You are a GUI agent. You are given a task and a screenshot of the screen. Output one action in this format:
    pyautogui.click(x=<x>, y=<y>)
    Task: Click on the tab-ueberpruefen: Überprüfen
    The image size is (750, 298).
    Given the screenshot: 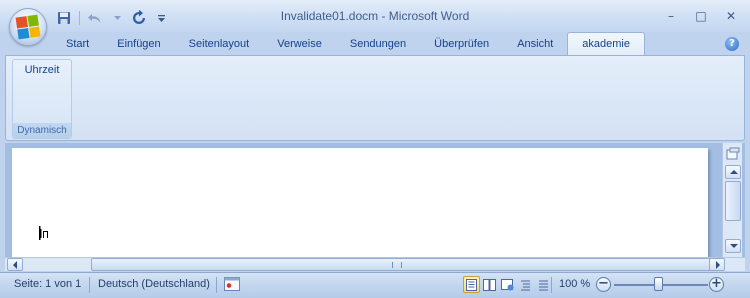 What is the action you would take?
    pyautogui.click(x=461, y=44)
    